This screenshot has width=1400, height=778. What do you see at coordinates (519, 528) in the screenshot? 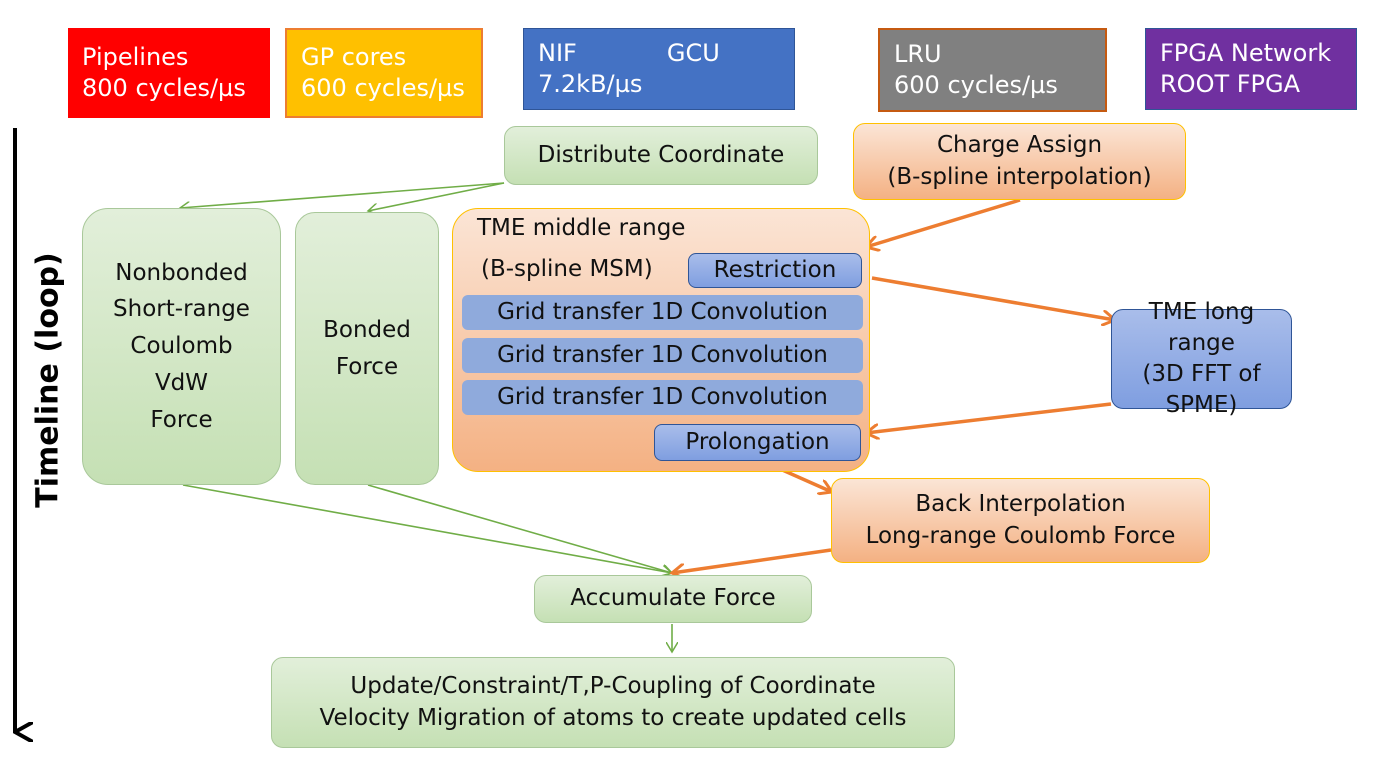
I see `arrow-bonded-accumulate` at bounding box center [519, 528].